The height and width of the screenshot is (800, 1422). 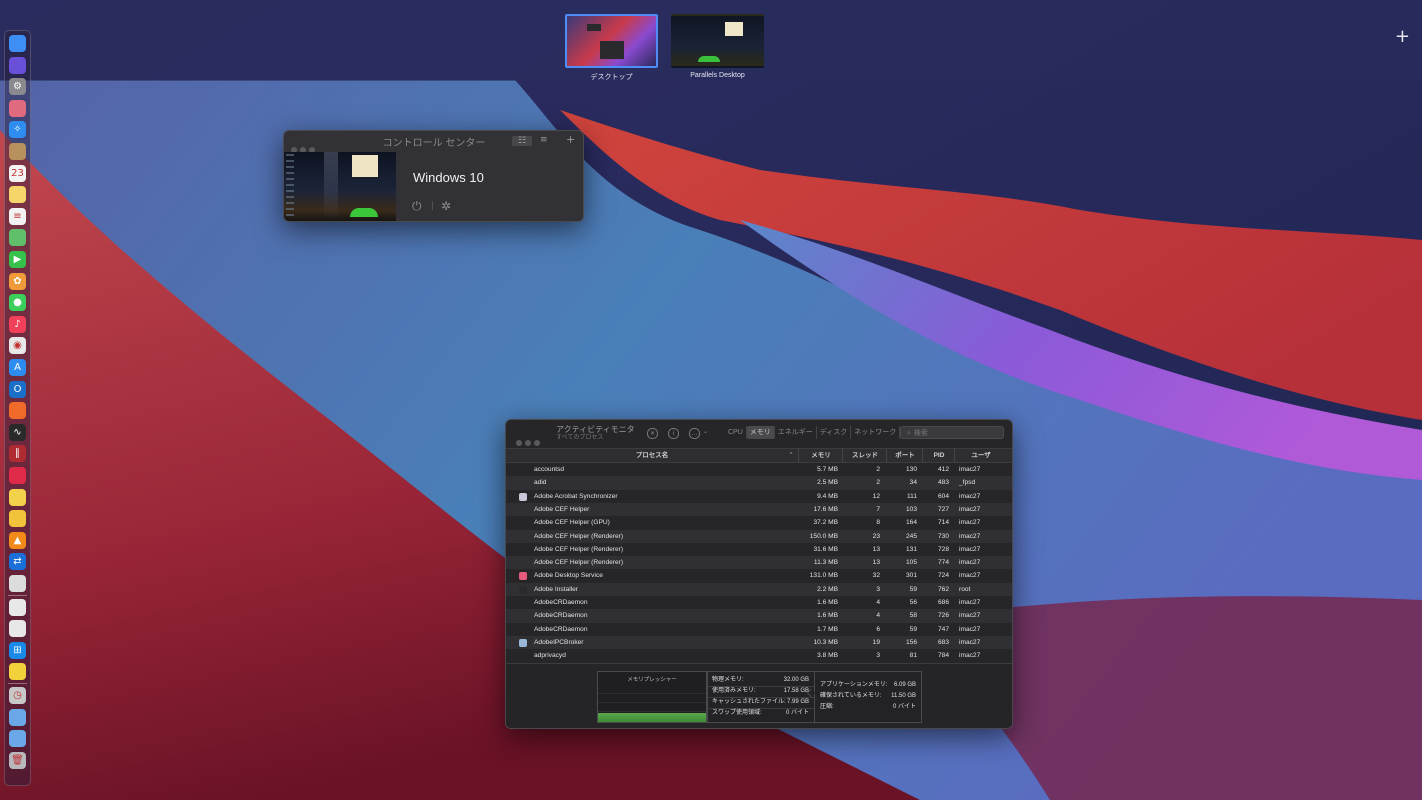 What do you see at coordinates (759, 602) in the screenshot?
I see `table-row: AdobeCRDaemon 1.6 MB 4 56 686 imac27` at bounding box center [759, 602].